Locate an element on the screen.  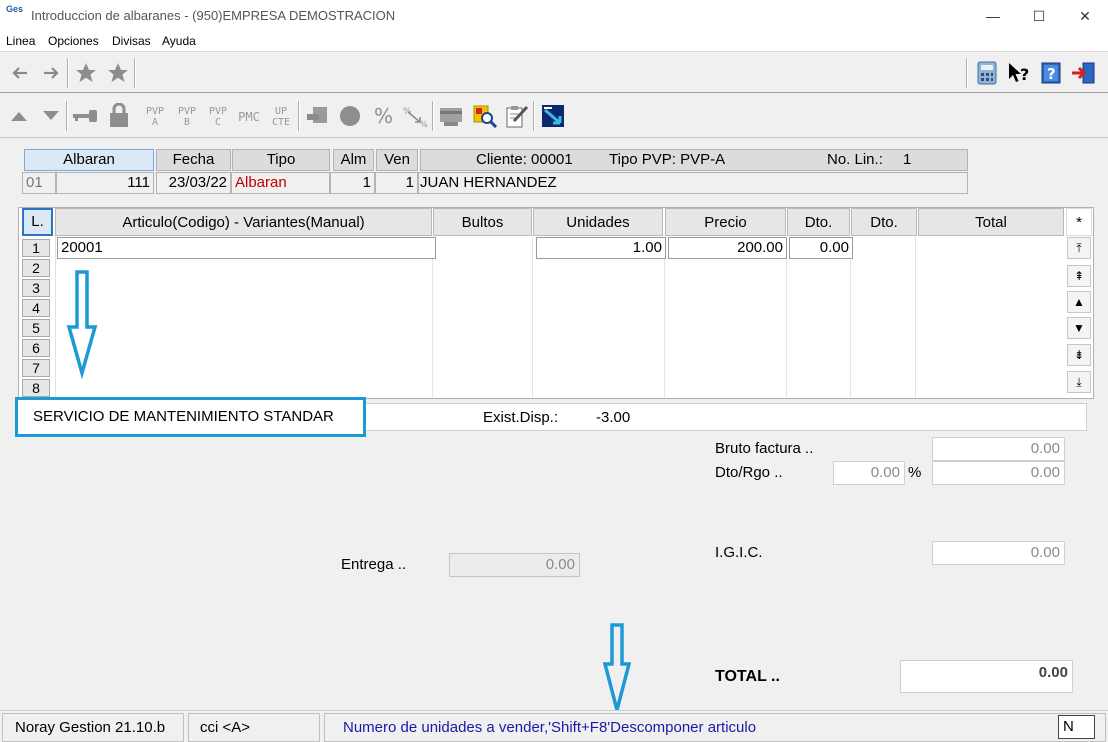
header-alm-label: Alm is located at coordinates (353, 160).